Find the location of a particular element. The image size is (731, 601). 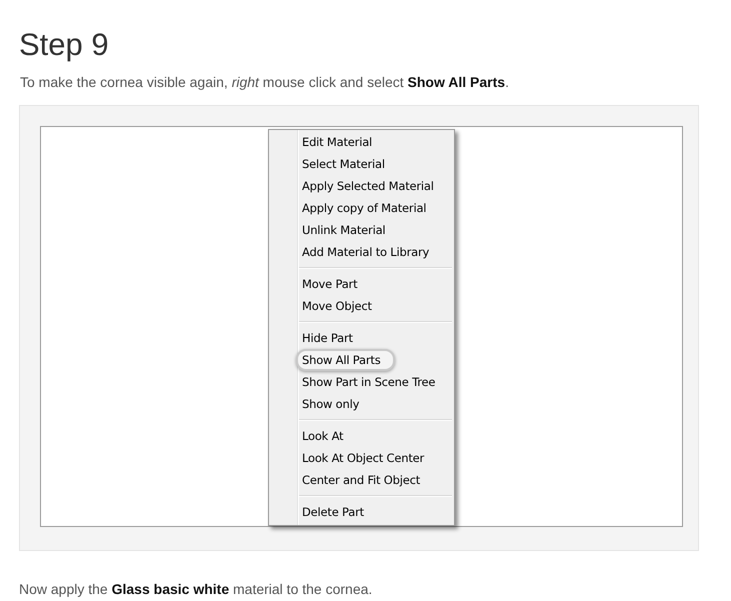

menu-item: Show All Parts is located at coordinates (345, 360).